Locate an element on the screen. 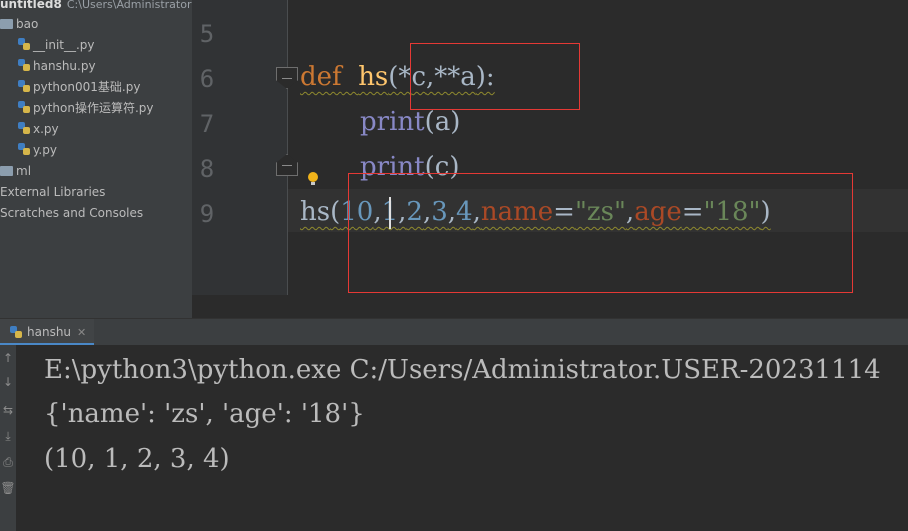 The height and width of the screenshot is (531, 908). project-title: untitled8 is located at coordinates (31, 5).